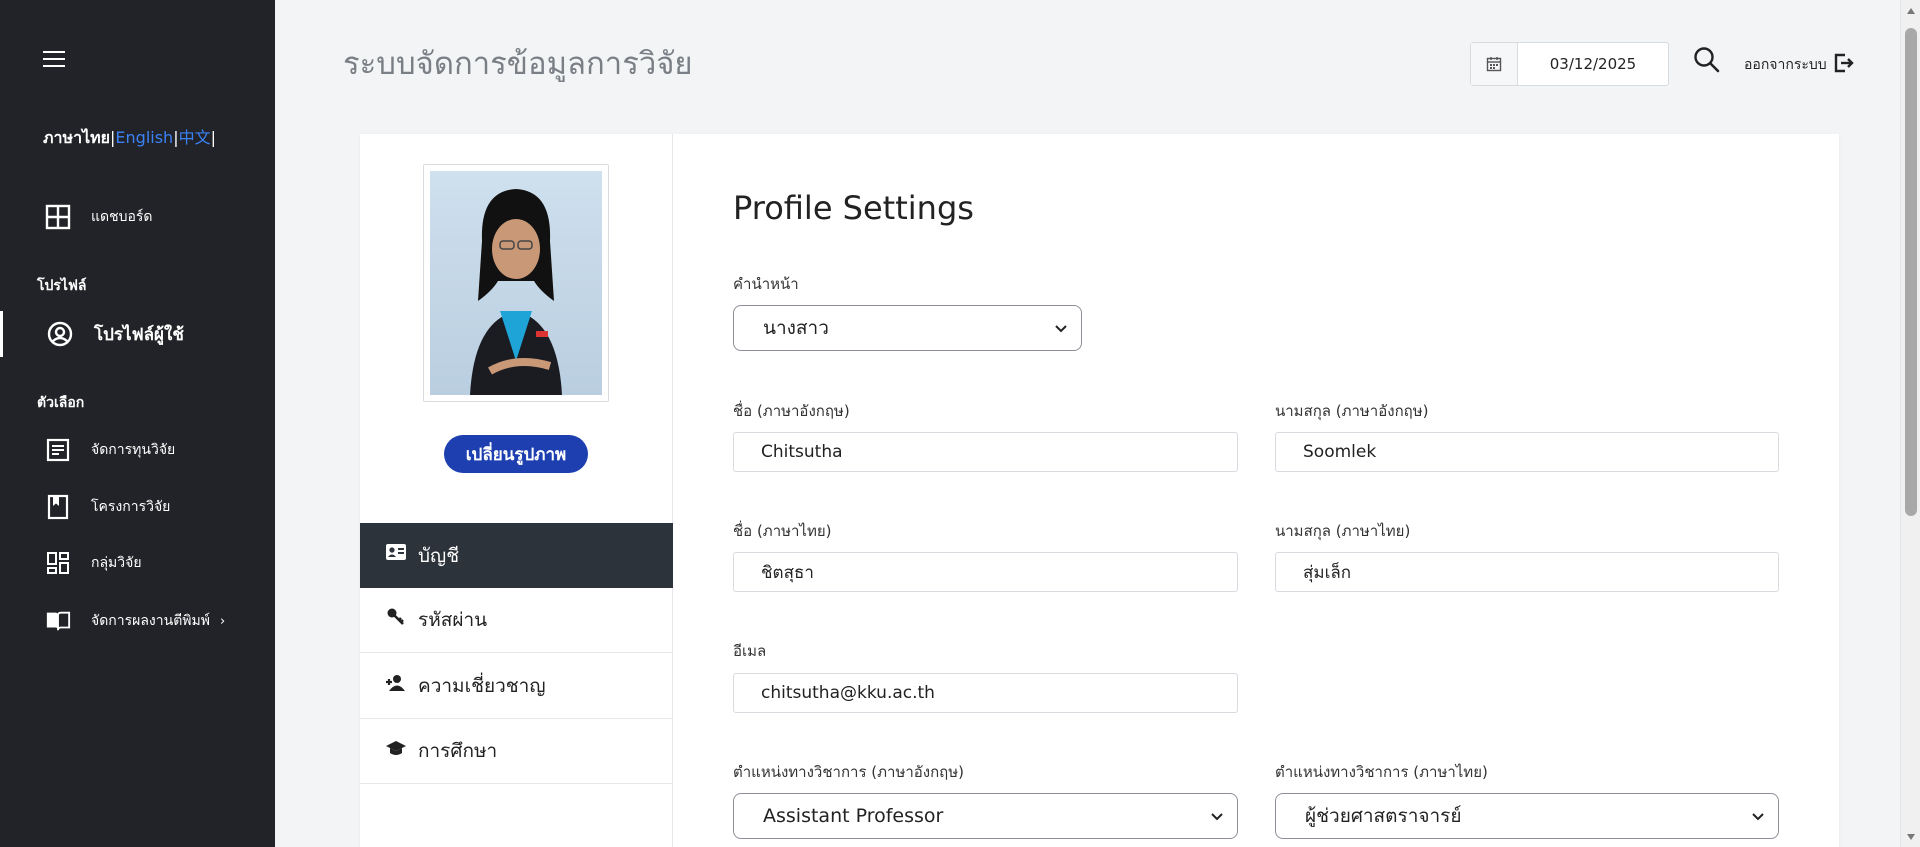  I want to click on logout-icon, so click(1844, 65).